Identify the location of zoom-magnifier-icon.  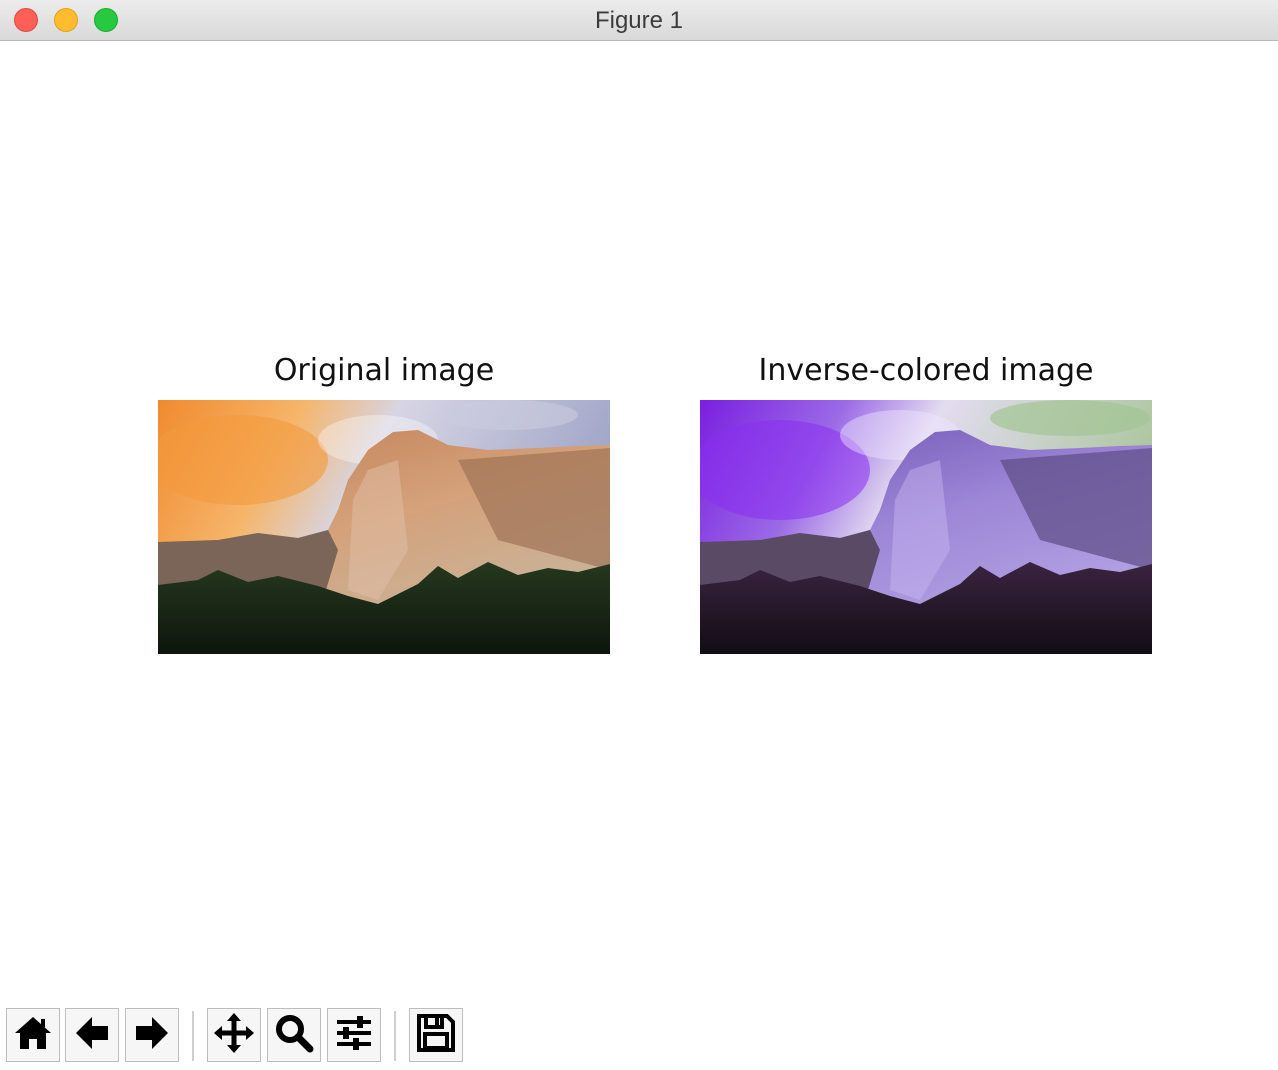
(294, 1035).